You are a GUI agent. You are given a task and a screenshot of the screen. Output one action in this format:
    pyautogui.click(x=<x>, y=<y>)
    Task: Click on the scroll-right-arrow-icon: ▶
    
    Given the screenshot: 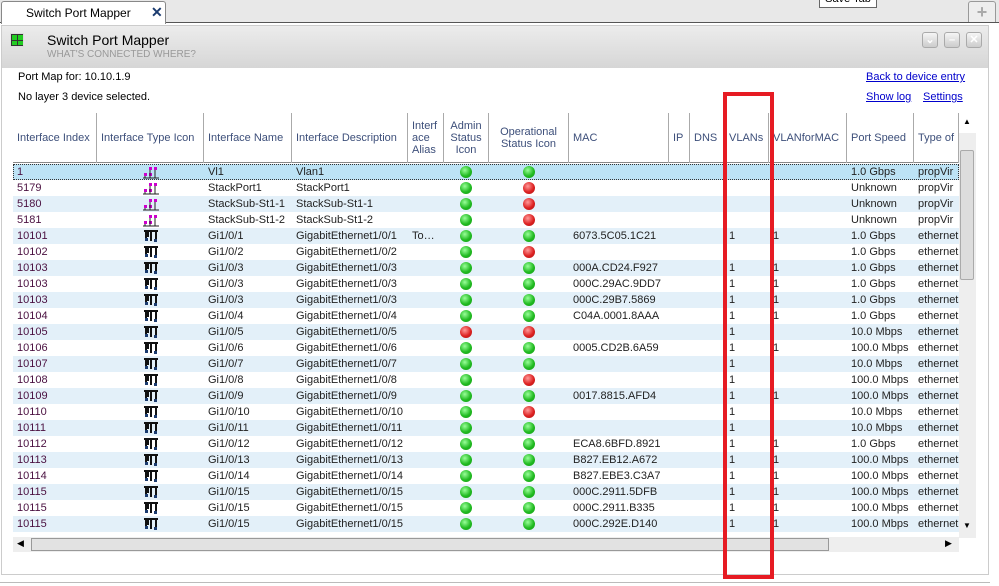 What is the action you would take?
    pyautogui.click(x=948, y=543)
    